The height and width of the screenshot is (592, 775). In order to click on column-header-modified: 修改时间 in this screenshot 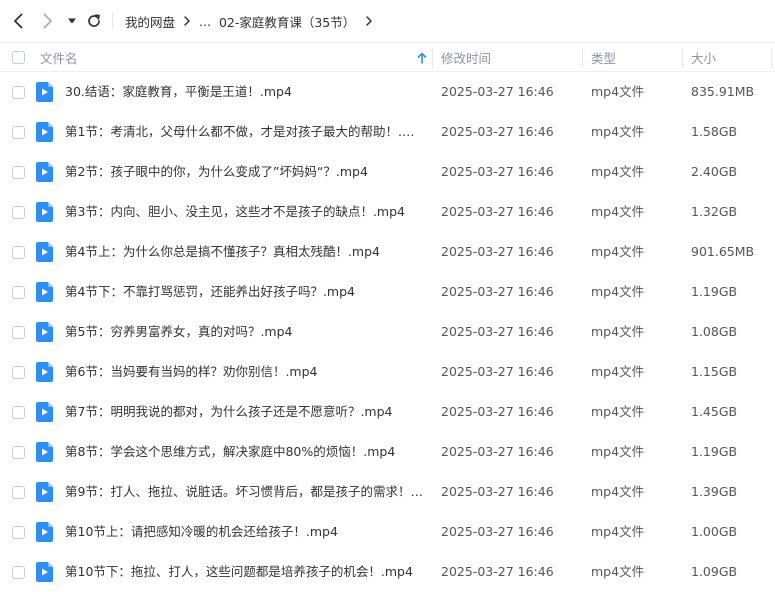, I will do `click(466, 57)`.